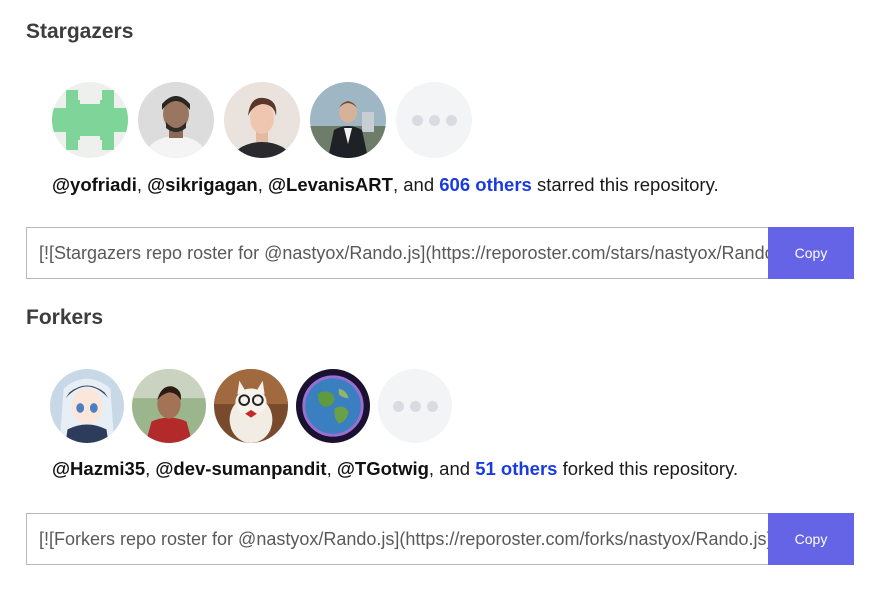 The width and height of the screenshot is (880, 593). Describe the element at coordinates (202, 184) in the screenshot. I see `user-link: @sikrigagan` at that location.